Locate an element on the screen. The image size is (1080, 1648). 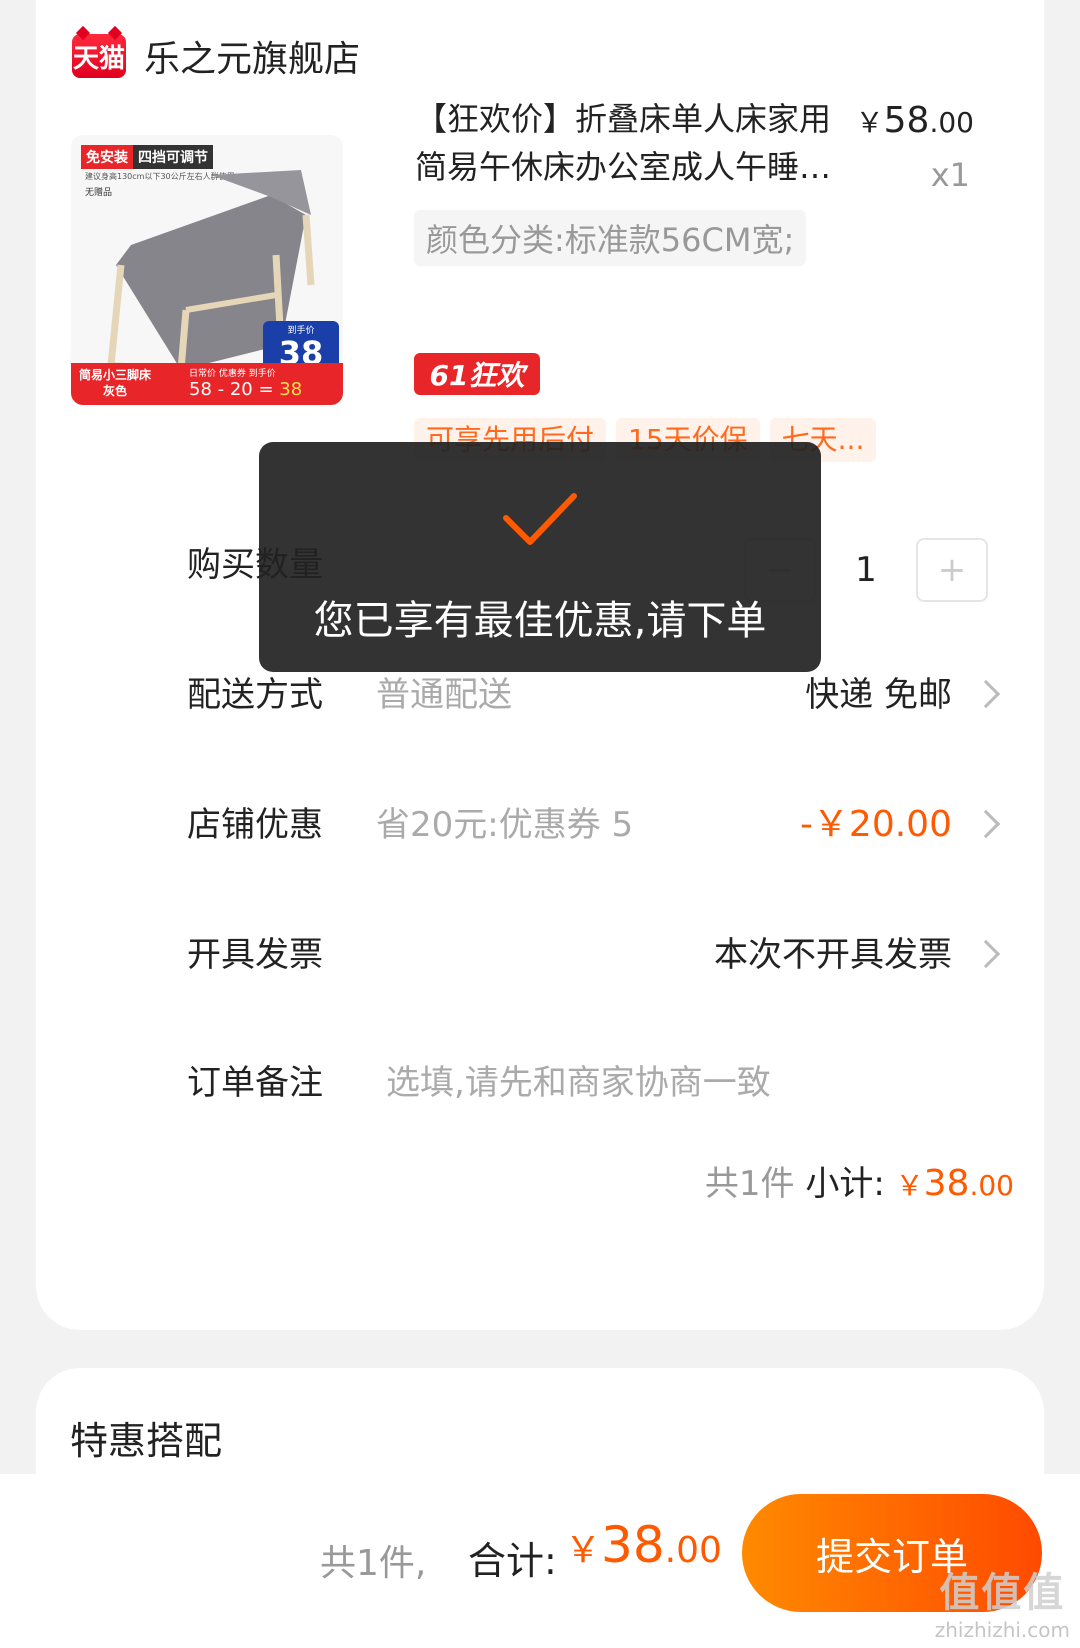
price-currency: ￥ is located at coordinates (869, 122).